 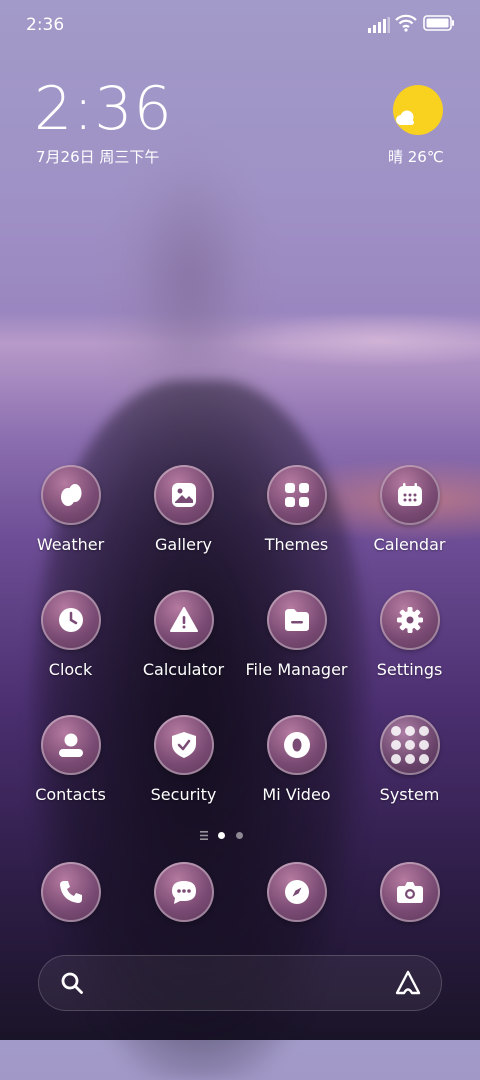 I want to click on page-list-icon, so click(x=204, y=835).